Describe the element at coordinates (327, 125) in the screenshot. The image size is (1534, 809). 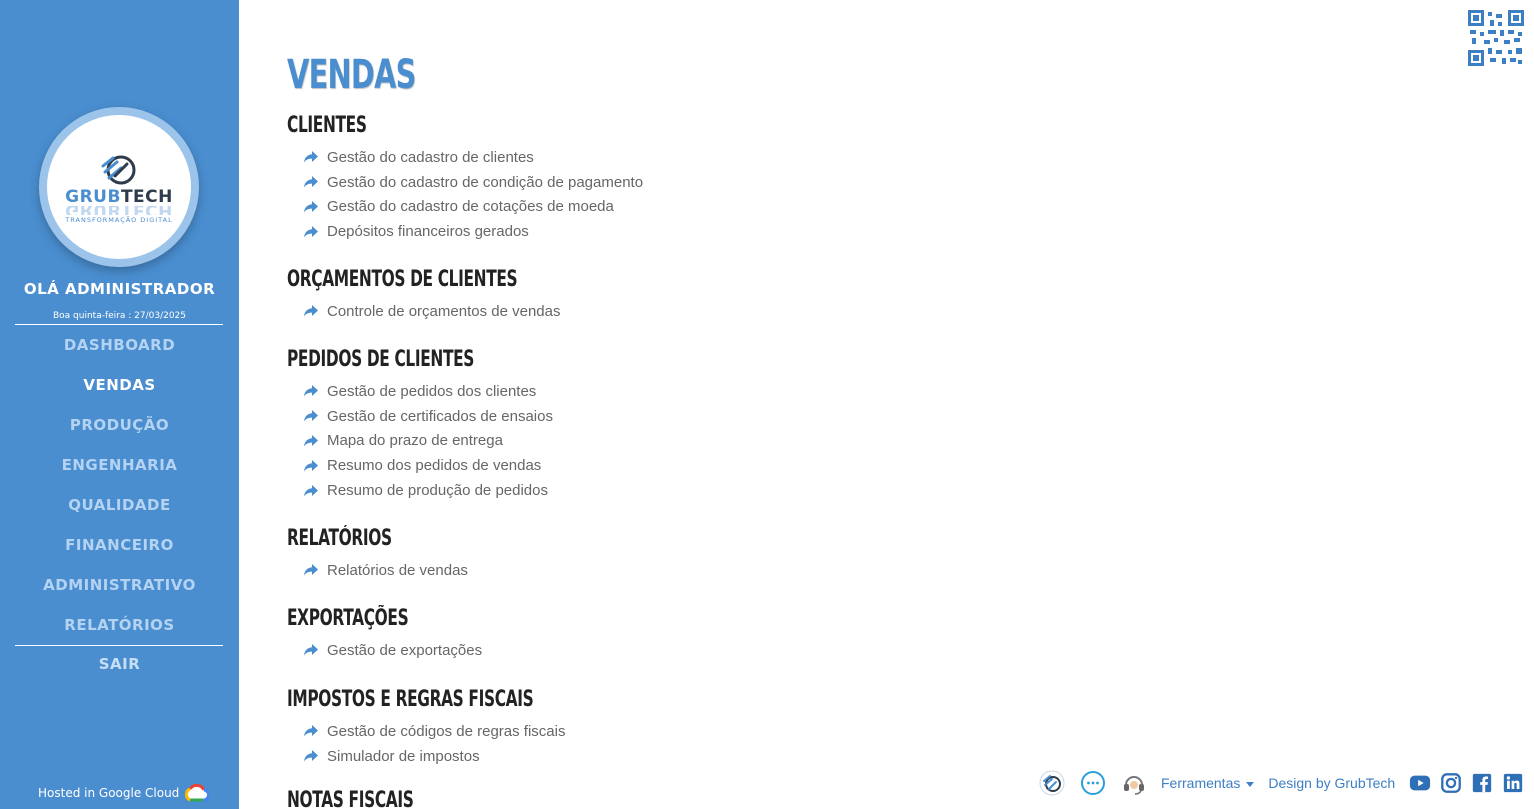
I see `section-title: CLIENTES` at that location.